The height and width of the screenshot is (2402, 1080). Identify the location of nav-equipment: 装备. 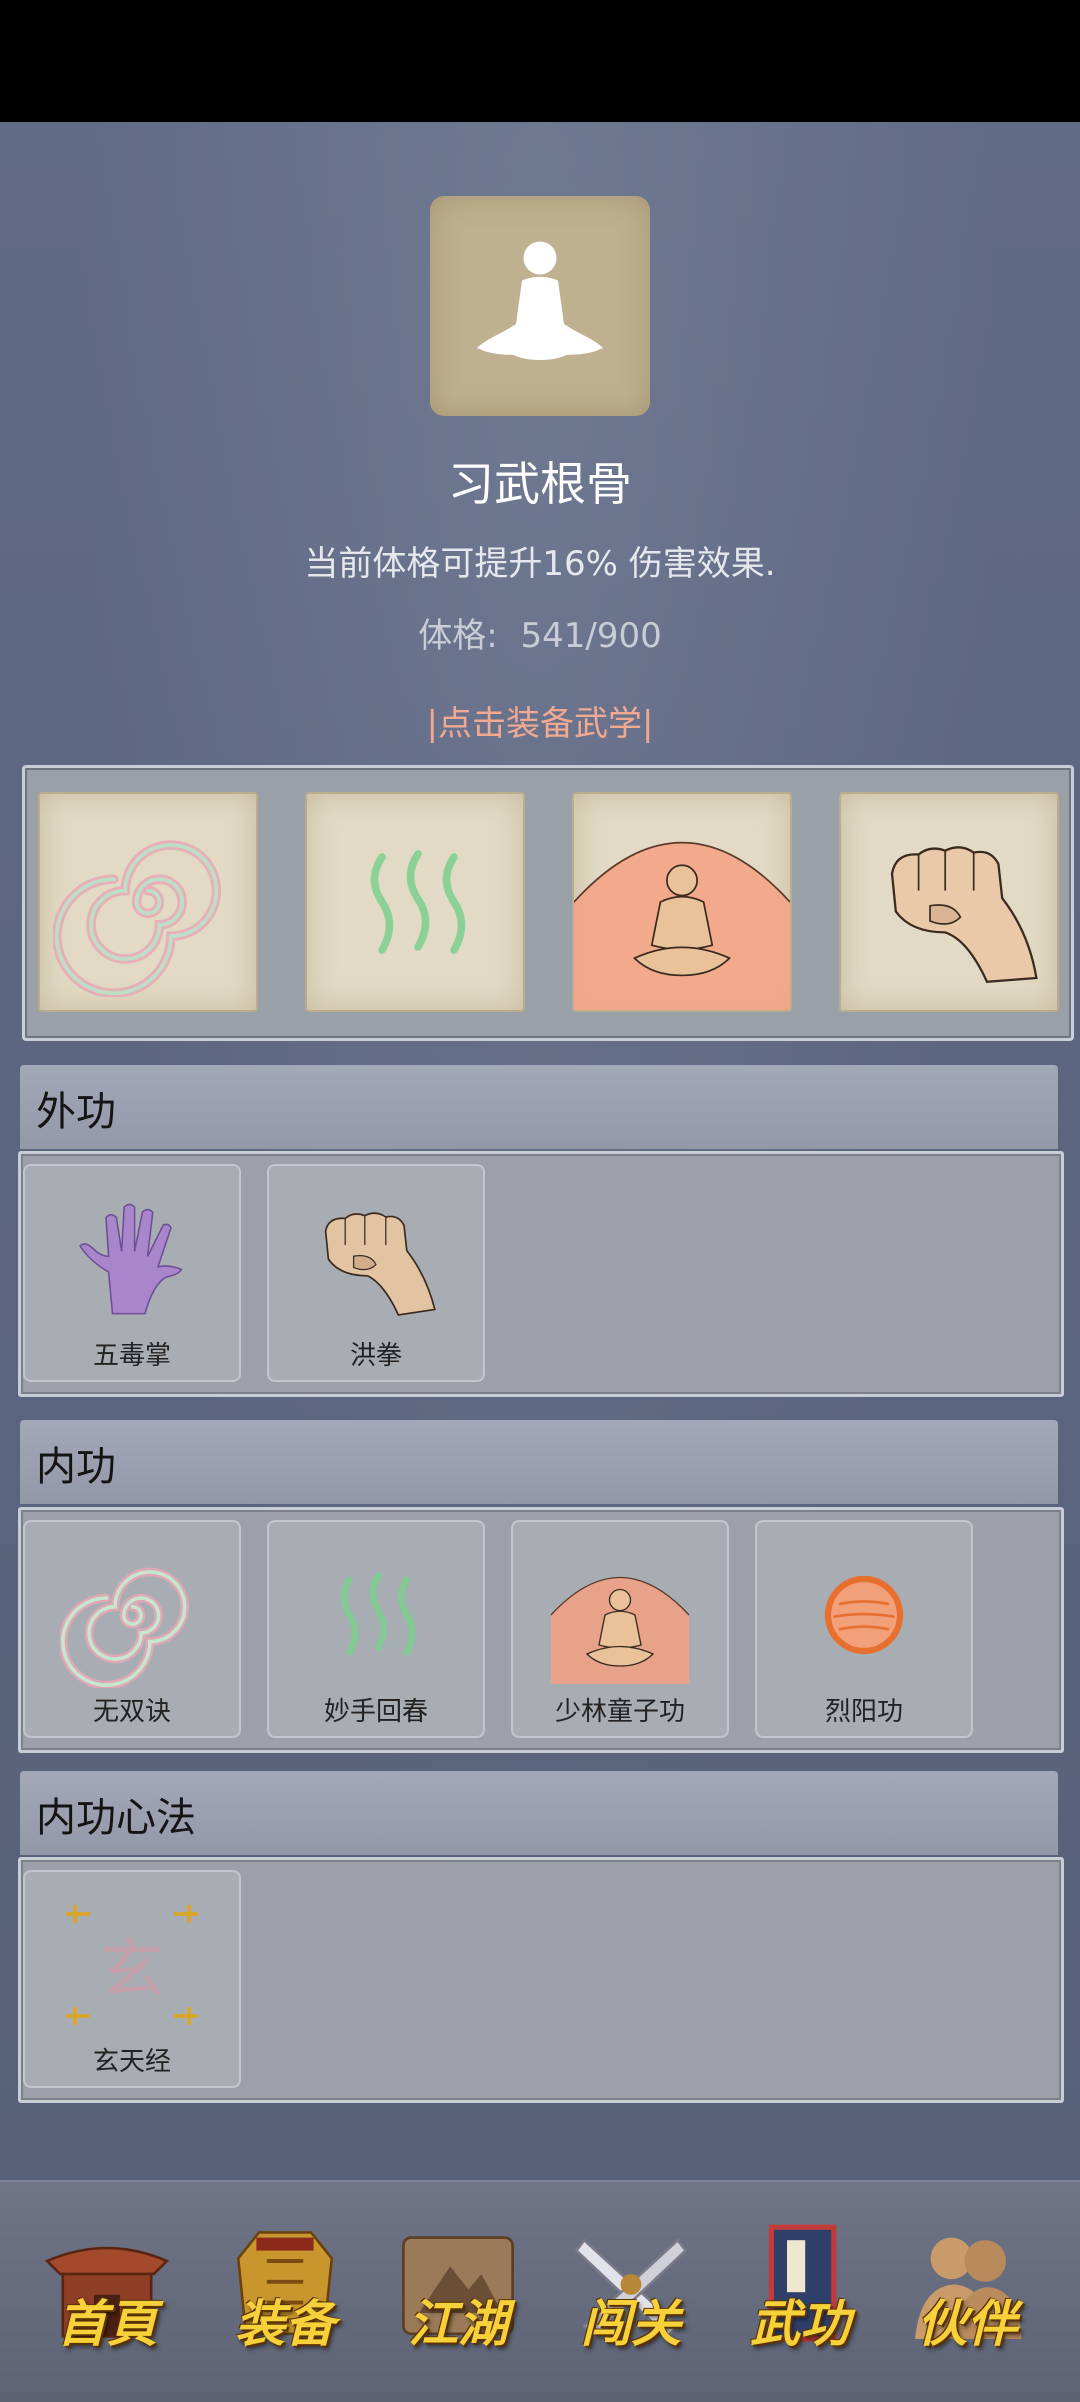
(285, 2302).